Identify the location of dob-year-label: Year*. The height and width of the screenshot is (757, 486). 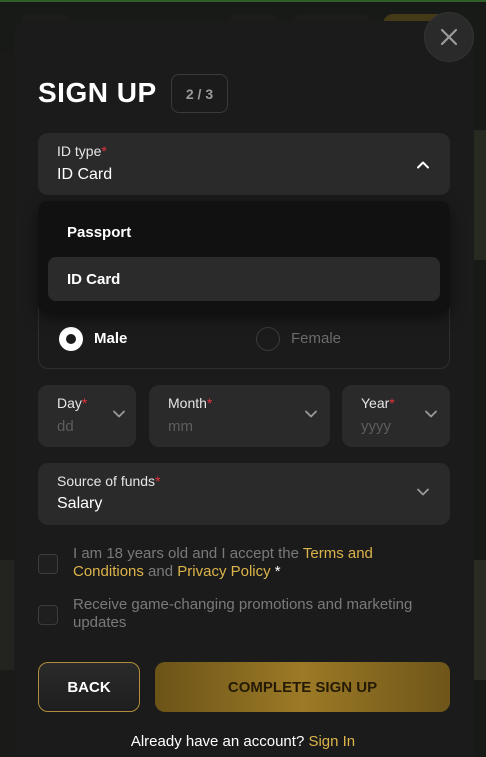
(378, 403).